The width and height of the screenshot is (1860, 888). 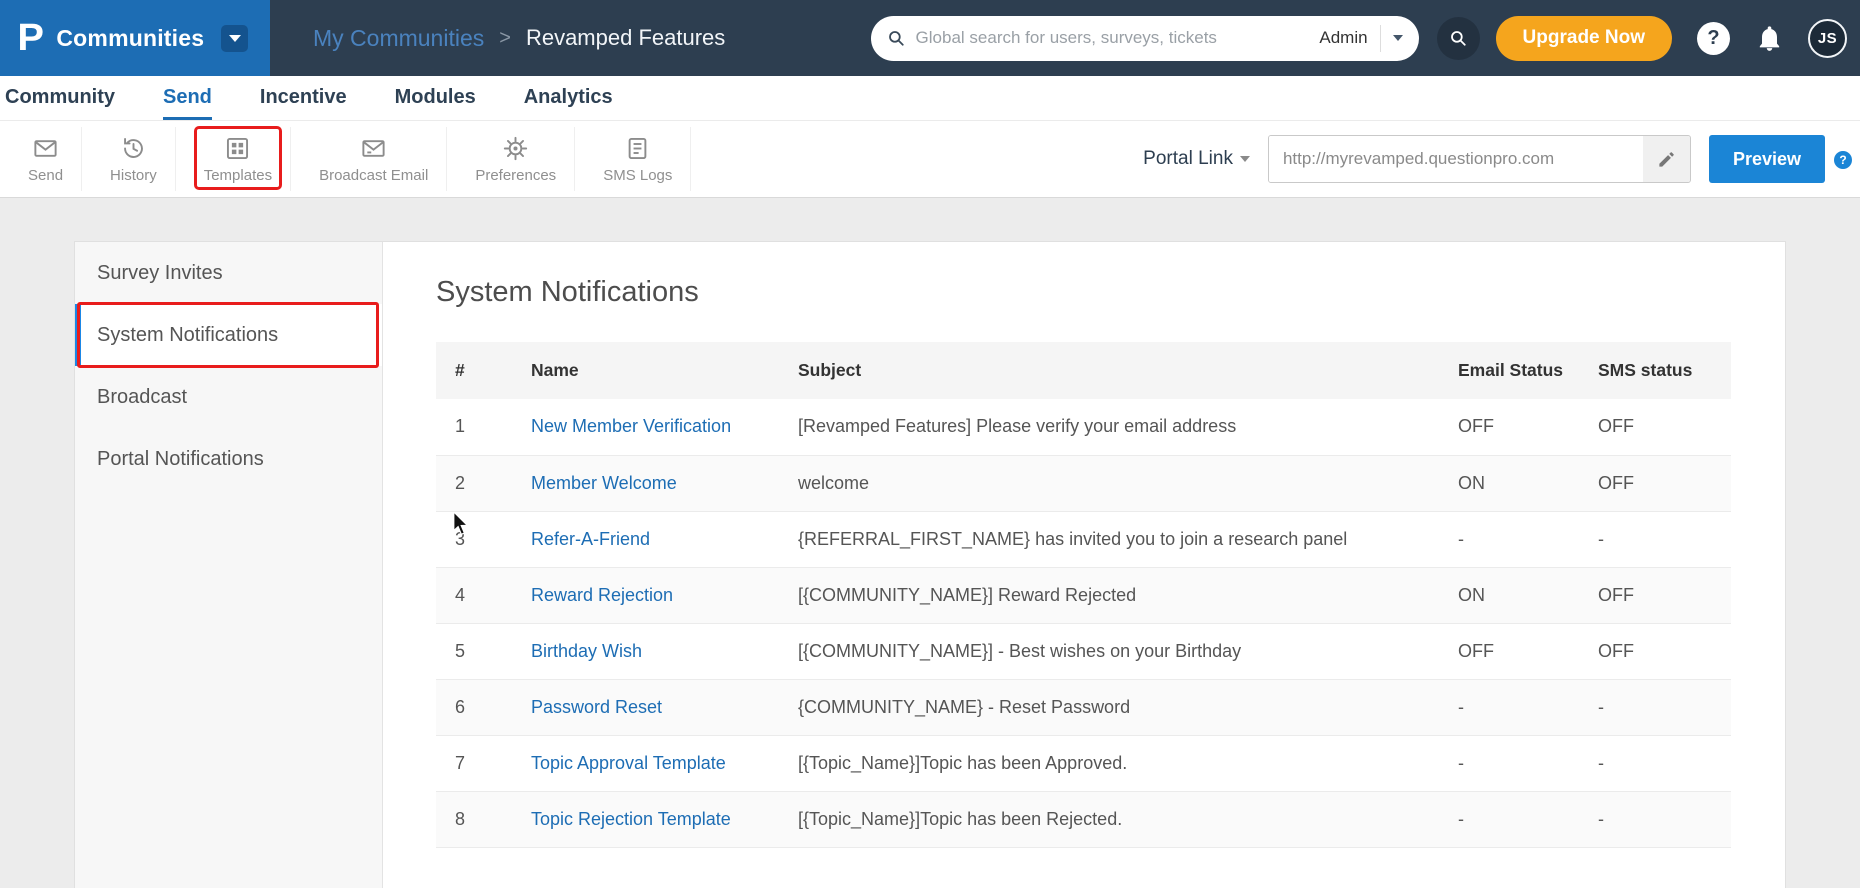 I want to click on tab-incentive: Incentive, so click(x=303, y=98).